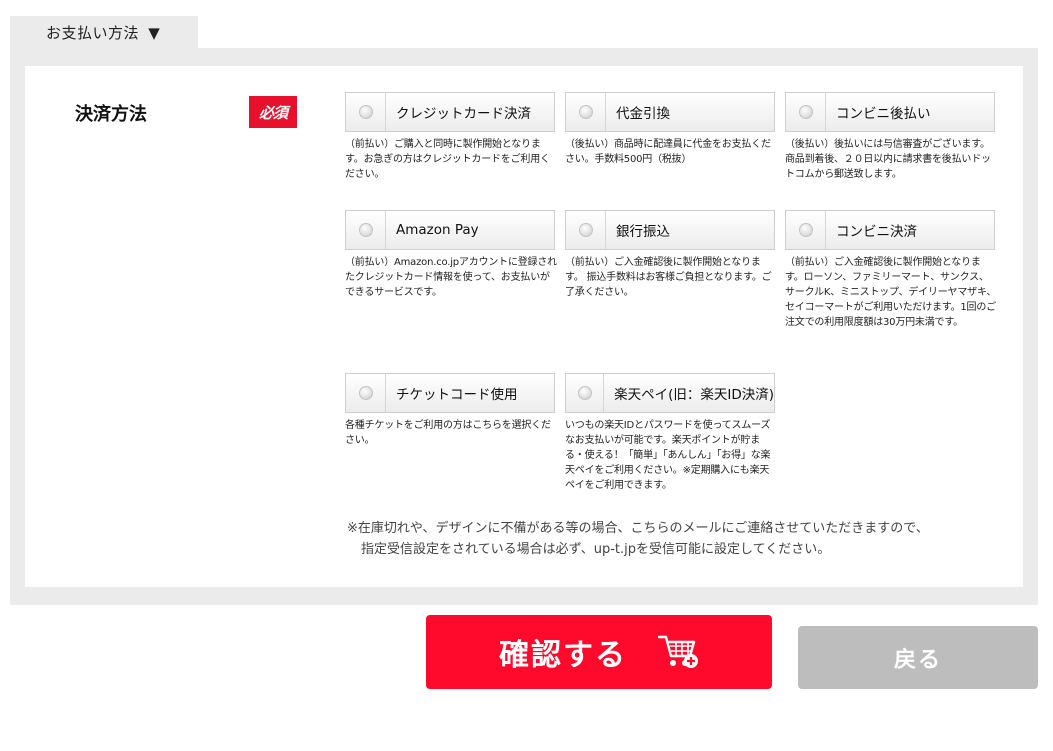 The image size is (1053, 751). I want to click on tab-label: お支払い方法, so click(93, 33).